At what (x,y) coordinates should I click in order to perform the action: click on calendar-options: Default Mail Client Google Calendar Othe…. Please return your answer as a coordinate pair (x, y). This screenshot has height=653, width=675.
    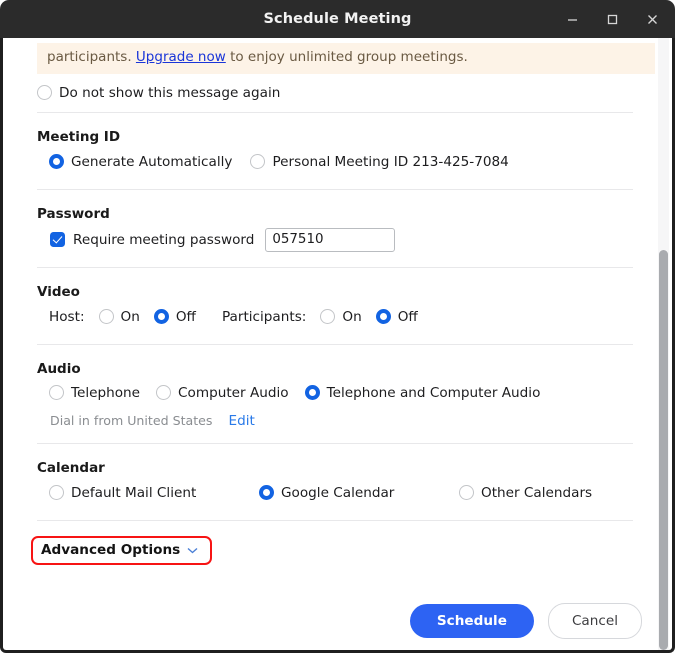
    Looking at the image, I should click on (336, 493).